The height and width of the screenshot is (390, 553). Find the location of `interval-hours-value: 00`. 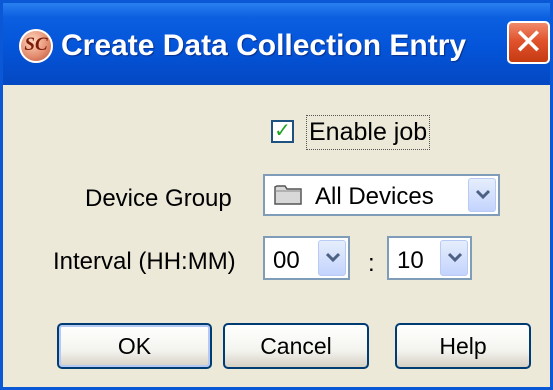

interval-hours-value: 00 is located at coordinates (286, 260).